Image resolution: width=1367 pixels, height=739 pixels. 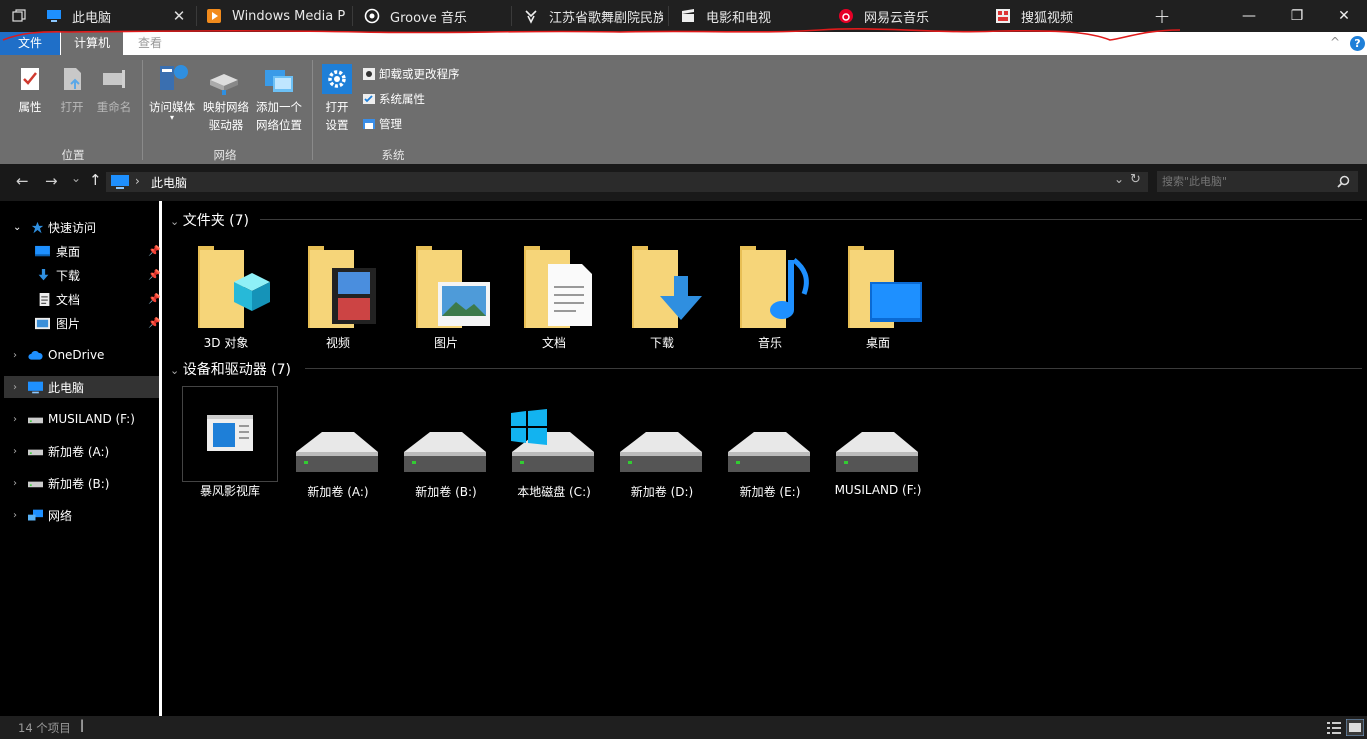 What do you see at coordinates (226, 107) in the screenshot?
I see `map-drive-button: 映射网络` at bounding box center [226, 107].